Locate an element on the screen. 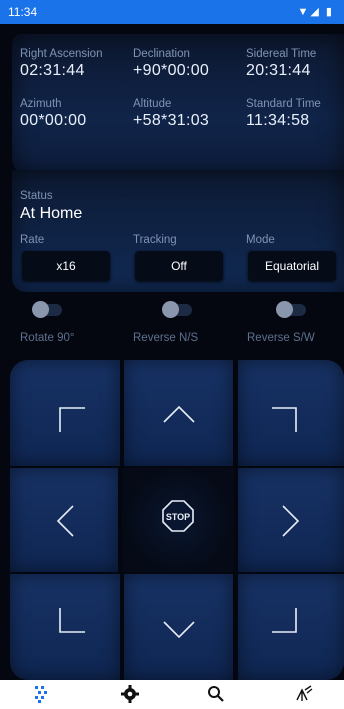 Image resolution: width=344 pixels, height=709 pixels. chevron-left-icon is located at coordinates (65, 521).